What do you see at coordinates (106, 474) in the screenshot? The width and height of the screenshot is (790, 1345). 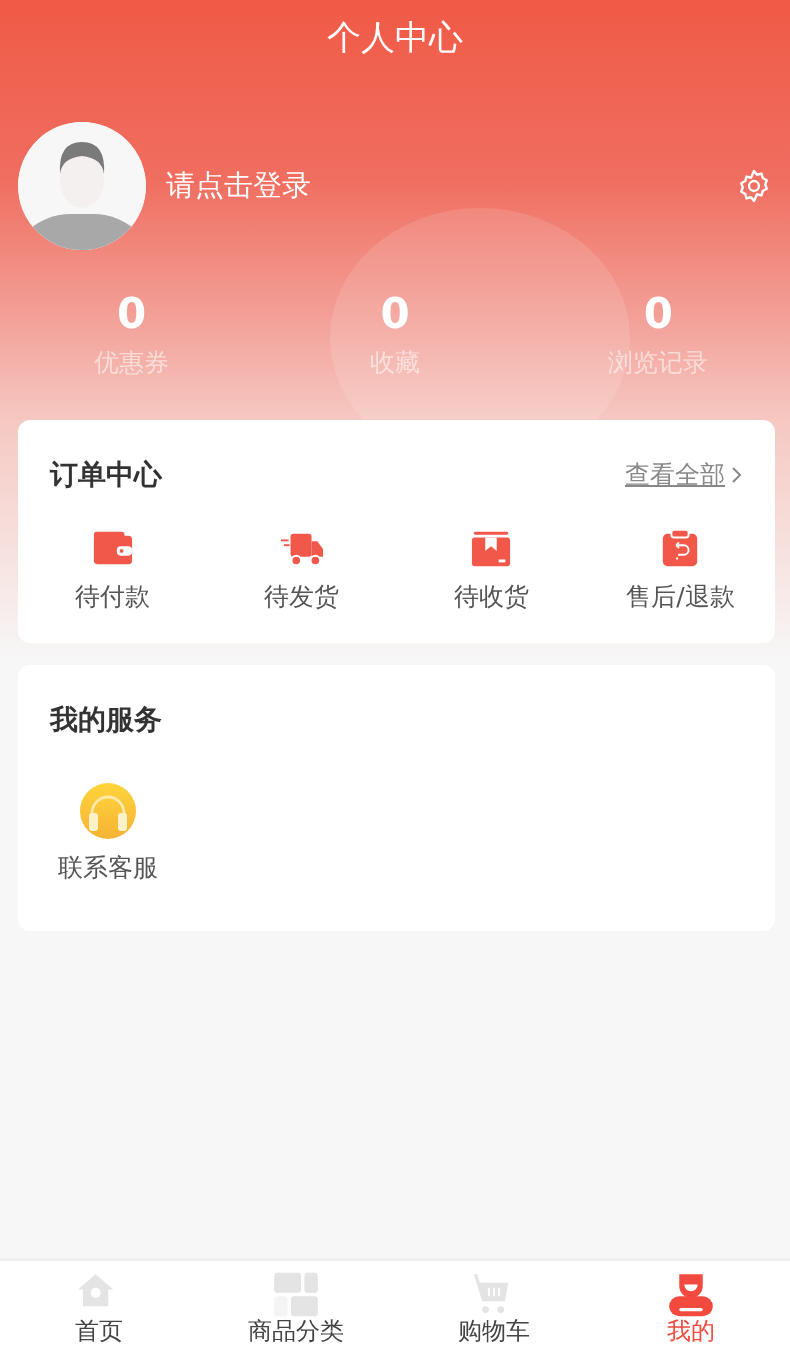 I see `section-title: 订单中心` at bounding box center [106, 474].